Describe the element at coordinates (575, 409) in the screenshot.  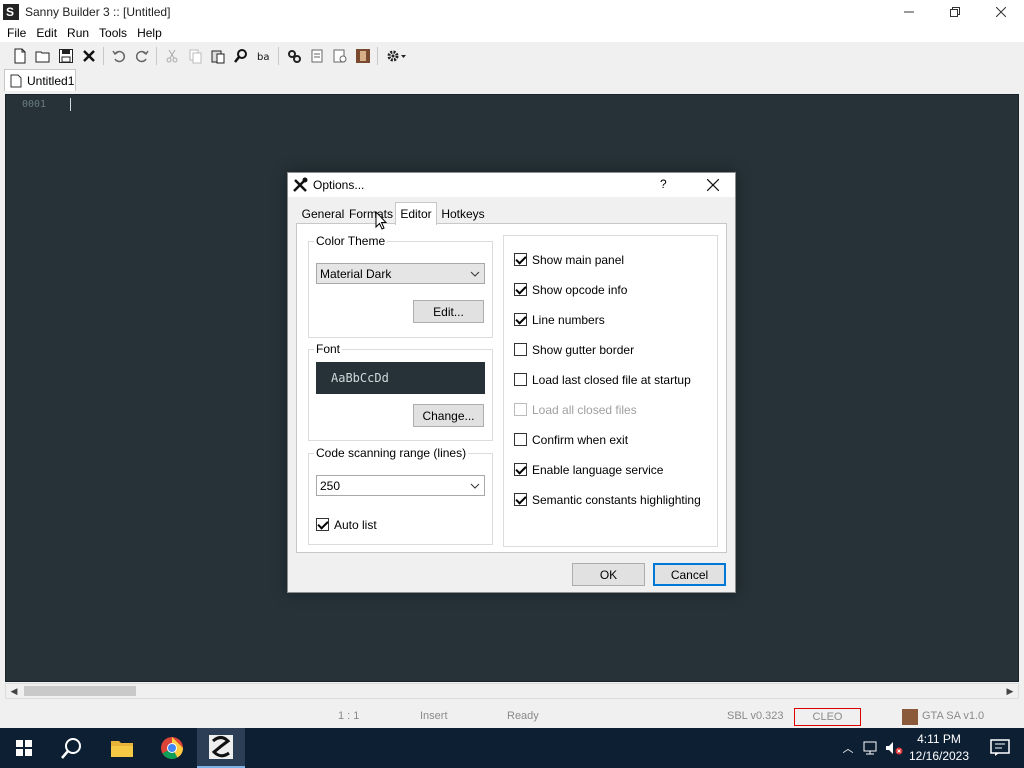
I see `load-all-closed-files-checkbox: Load all closed files` at that location.